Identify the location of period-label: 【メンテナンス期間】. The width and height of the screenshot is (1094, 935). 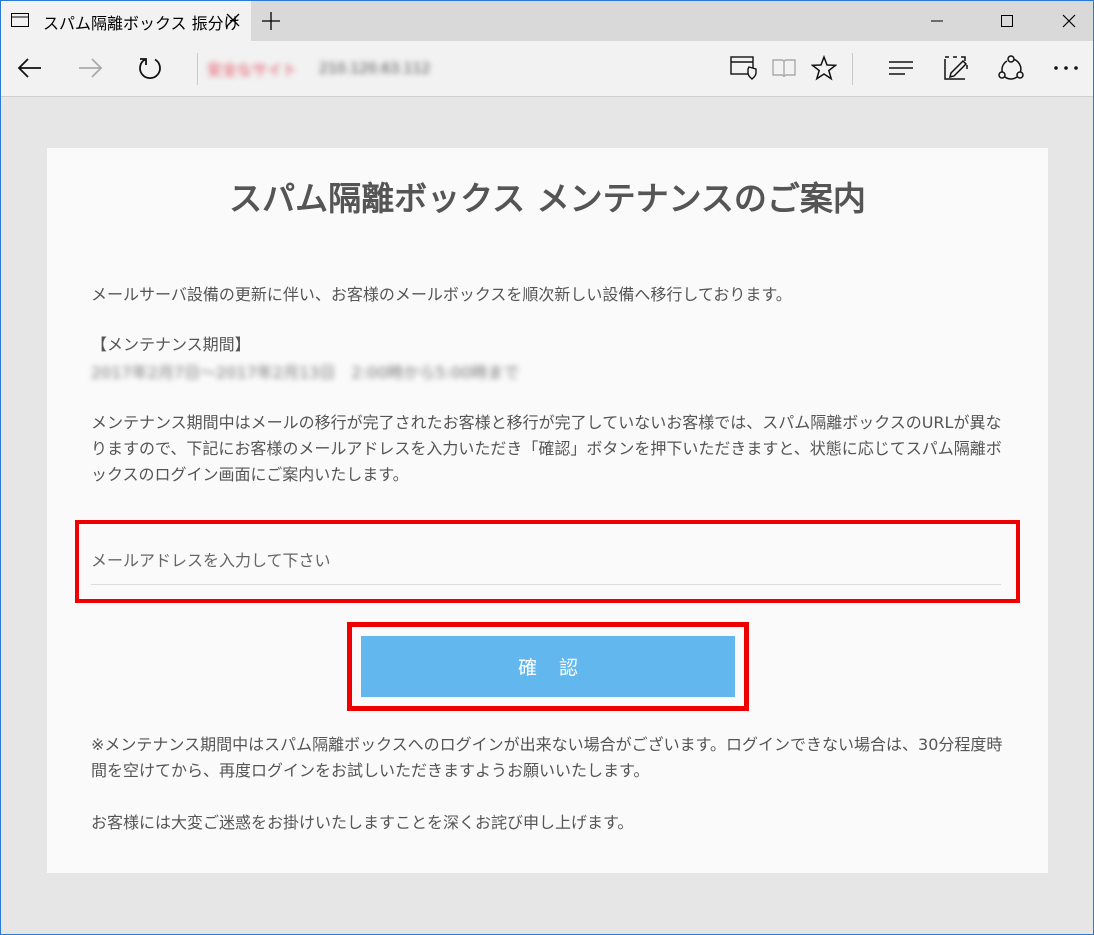
(171, 344).